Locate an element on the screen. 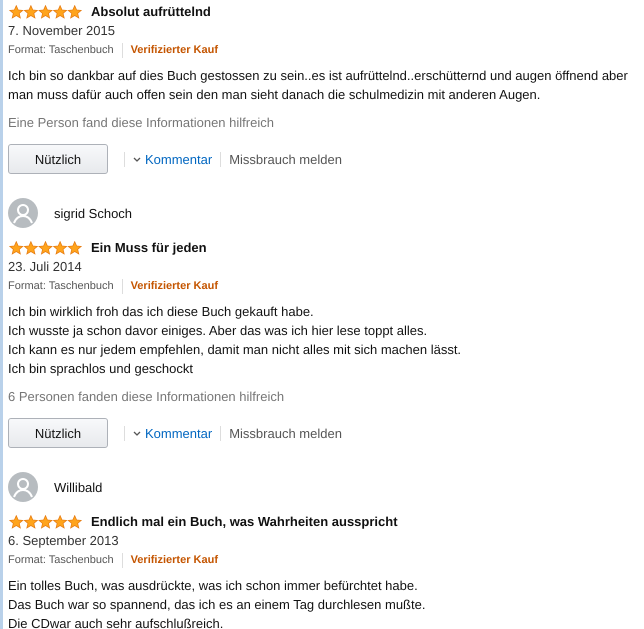  helpful-count: Eine Person fand diese Informationen hilfreich is located at coordinates (141, 123).